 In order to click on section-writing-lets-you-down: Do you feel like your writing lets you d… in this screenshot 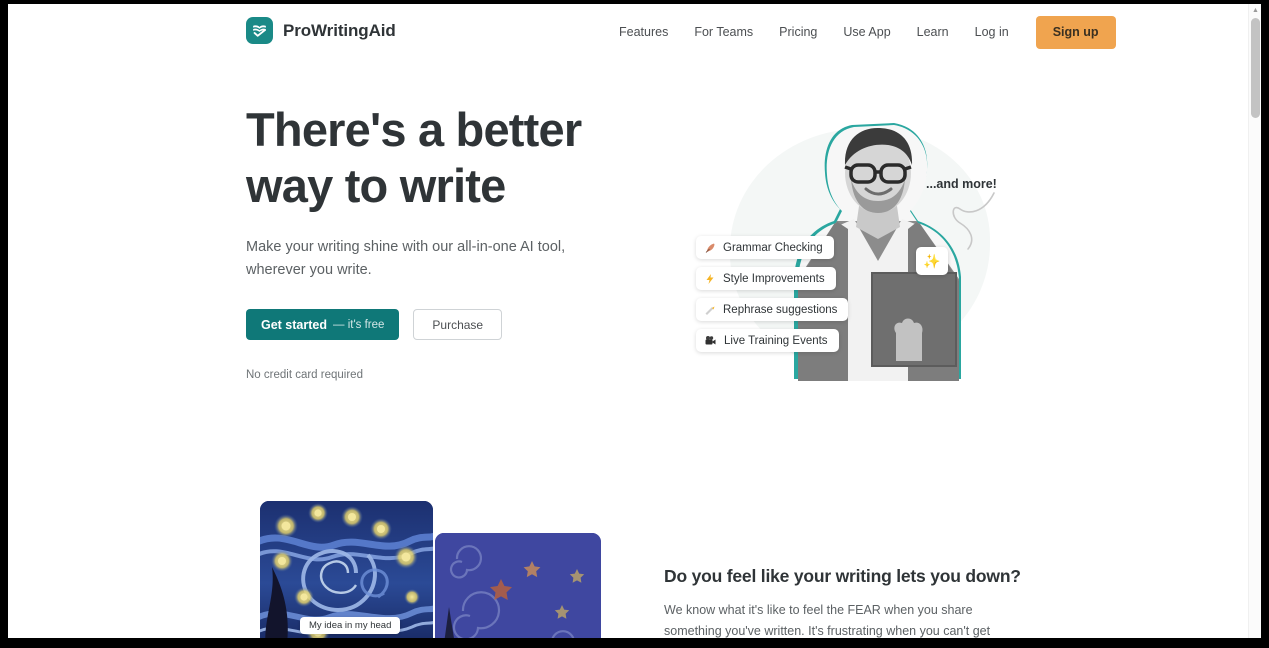, I will do `click(844, 602)`.